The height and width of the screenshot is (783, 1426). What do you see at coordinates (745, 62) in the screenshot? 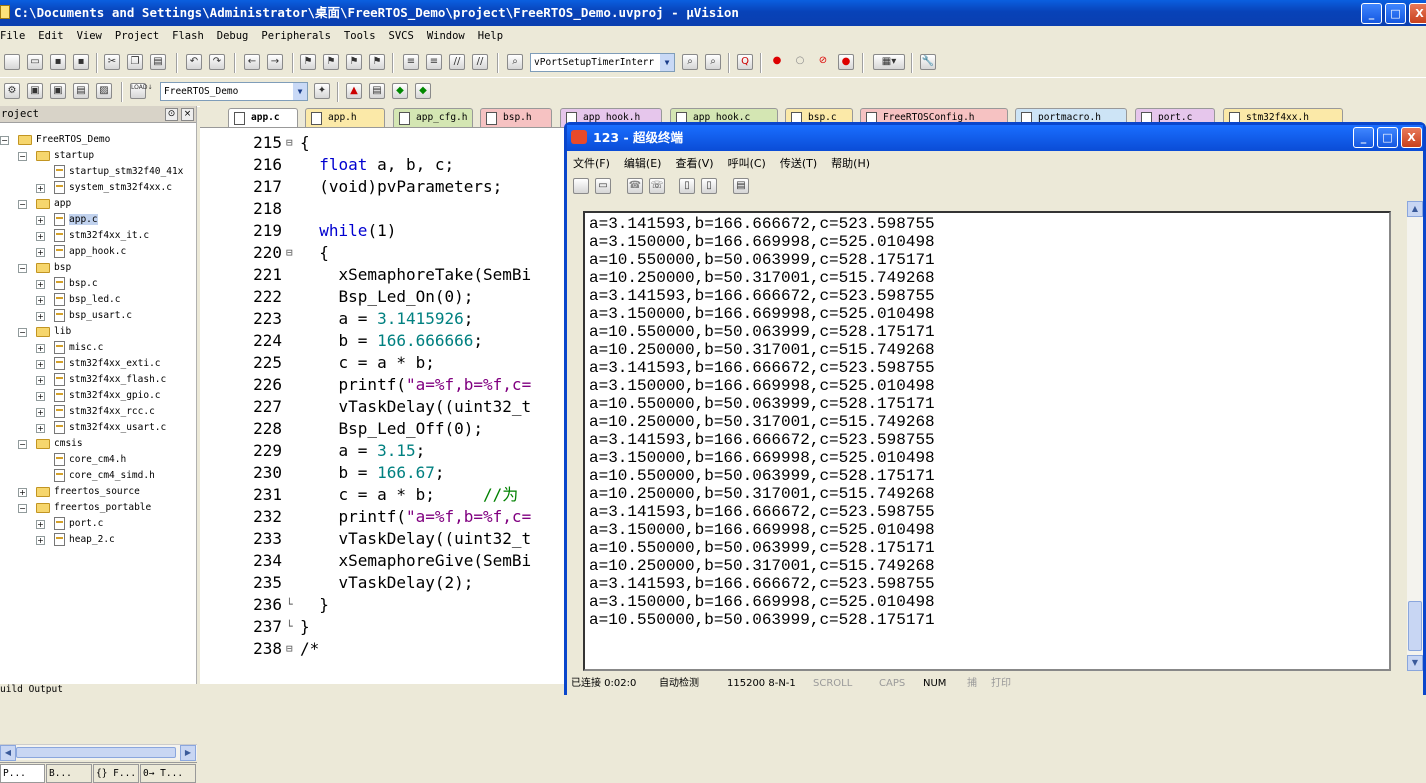
I see `debug-start-icon: Q` at bounding box center [745, 62].